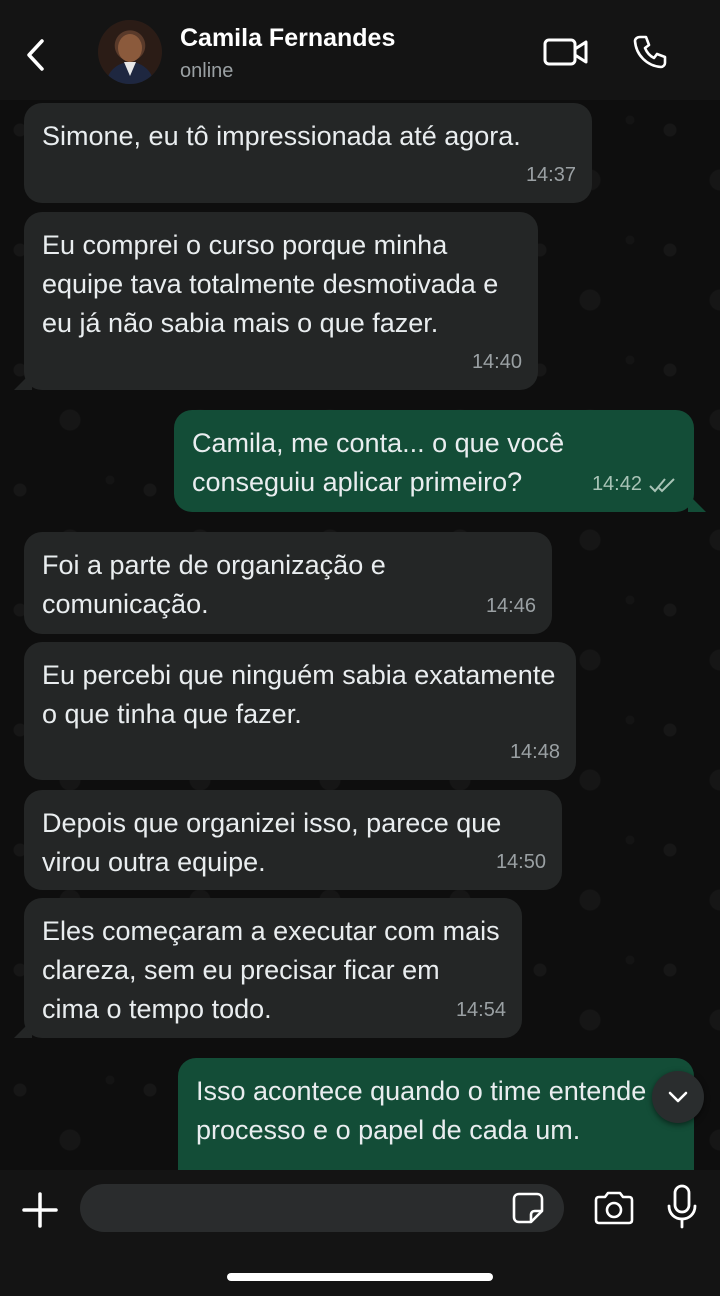 This screenshot has height=1296, width=720. Describe the element at coordinates (322, 1208) in the screenshot. I see `message-input` at that location.